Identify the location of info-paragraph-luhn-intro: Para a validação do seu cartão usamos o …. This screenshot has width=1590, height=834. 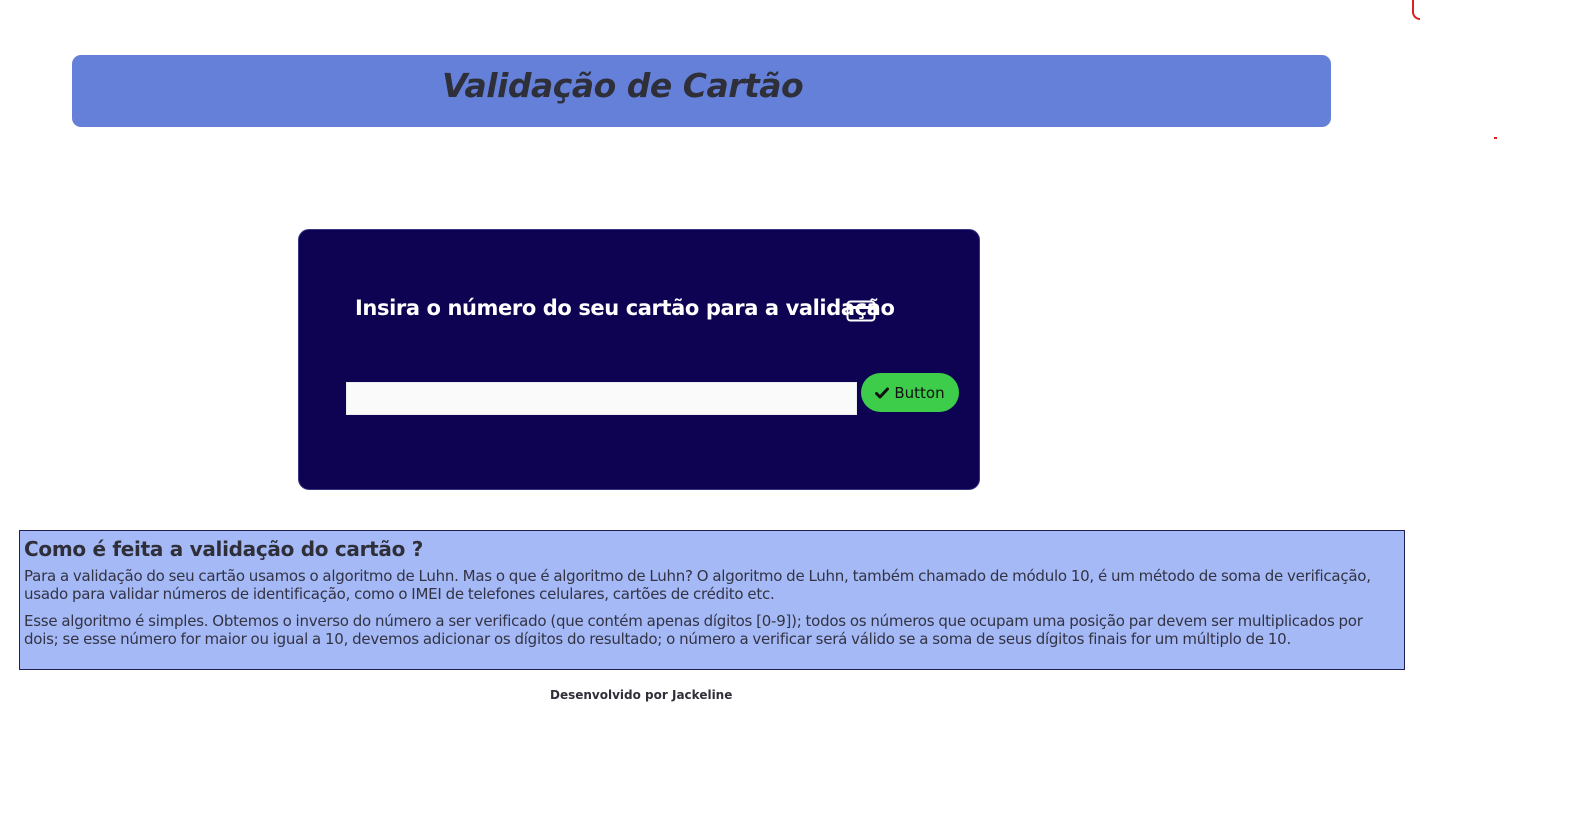
(697, 585).